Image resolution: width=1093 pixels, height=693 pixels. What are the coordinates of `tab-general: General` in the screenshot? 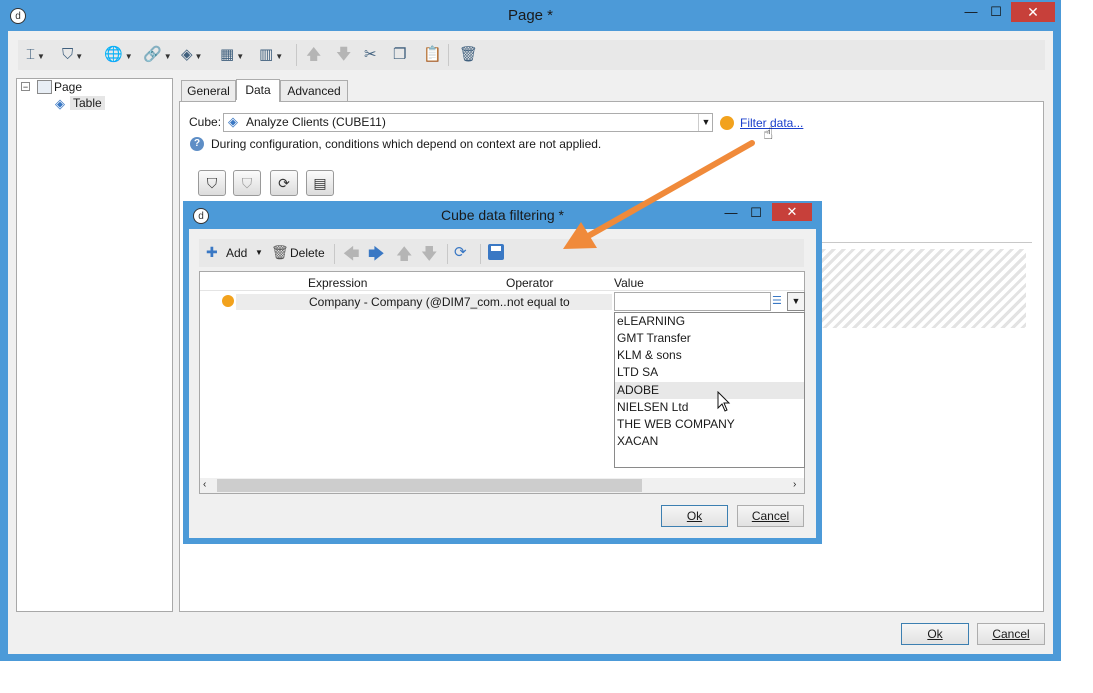 It's located at (208, 90).